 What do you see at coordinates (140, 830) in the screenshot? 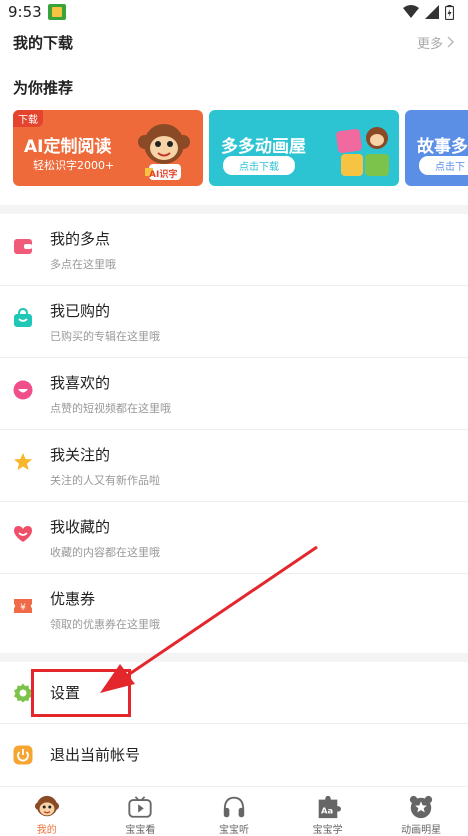
I see `nav-label: 宝宝看` at bounding box center [140, 830].